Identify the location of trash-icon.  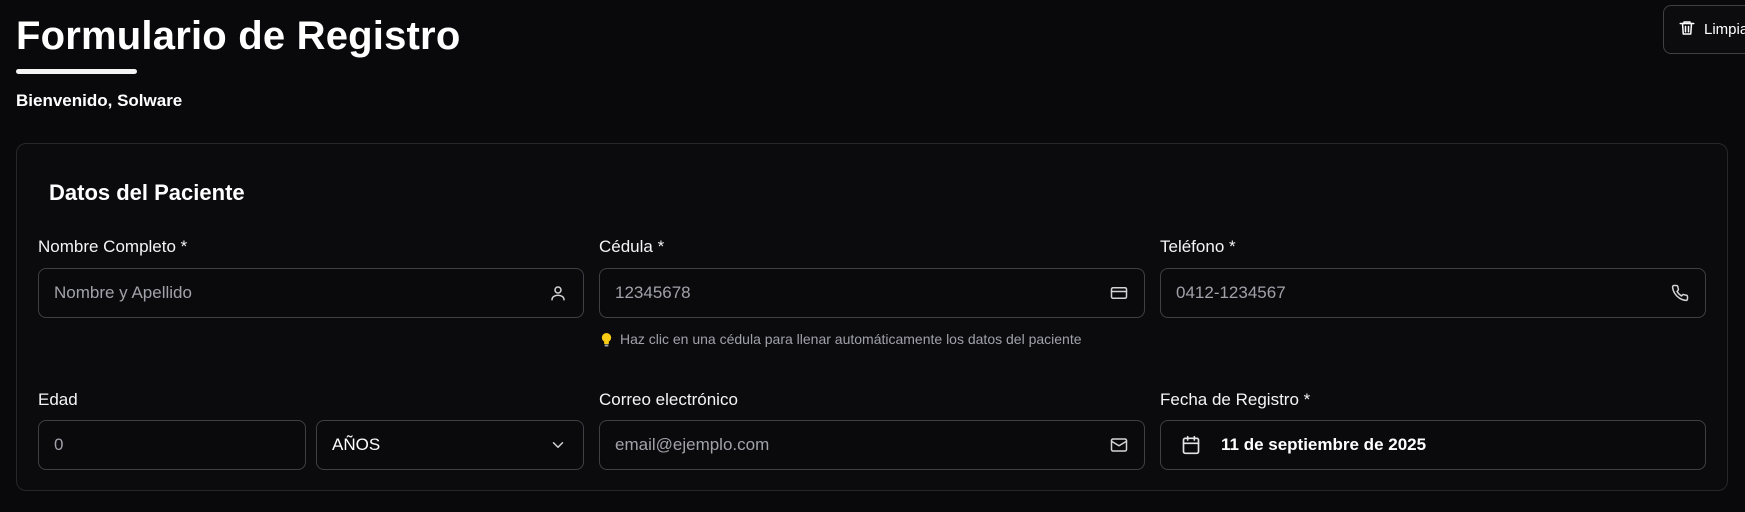
(1687, 30).